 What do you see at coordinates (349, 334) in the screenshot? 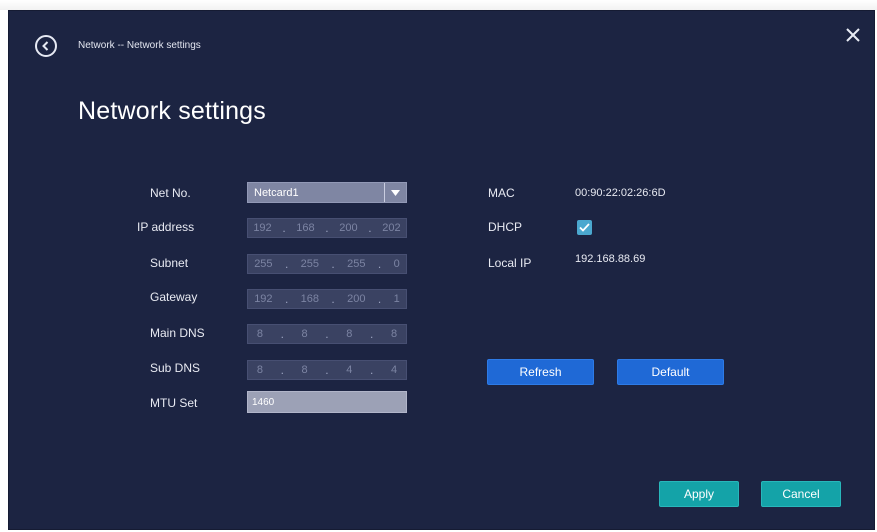
I see `main-dns-octet-3: 8` at bounding box center [349, 334].